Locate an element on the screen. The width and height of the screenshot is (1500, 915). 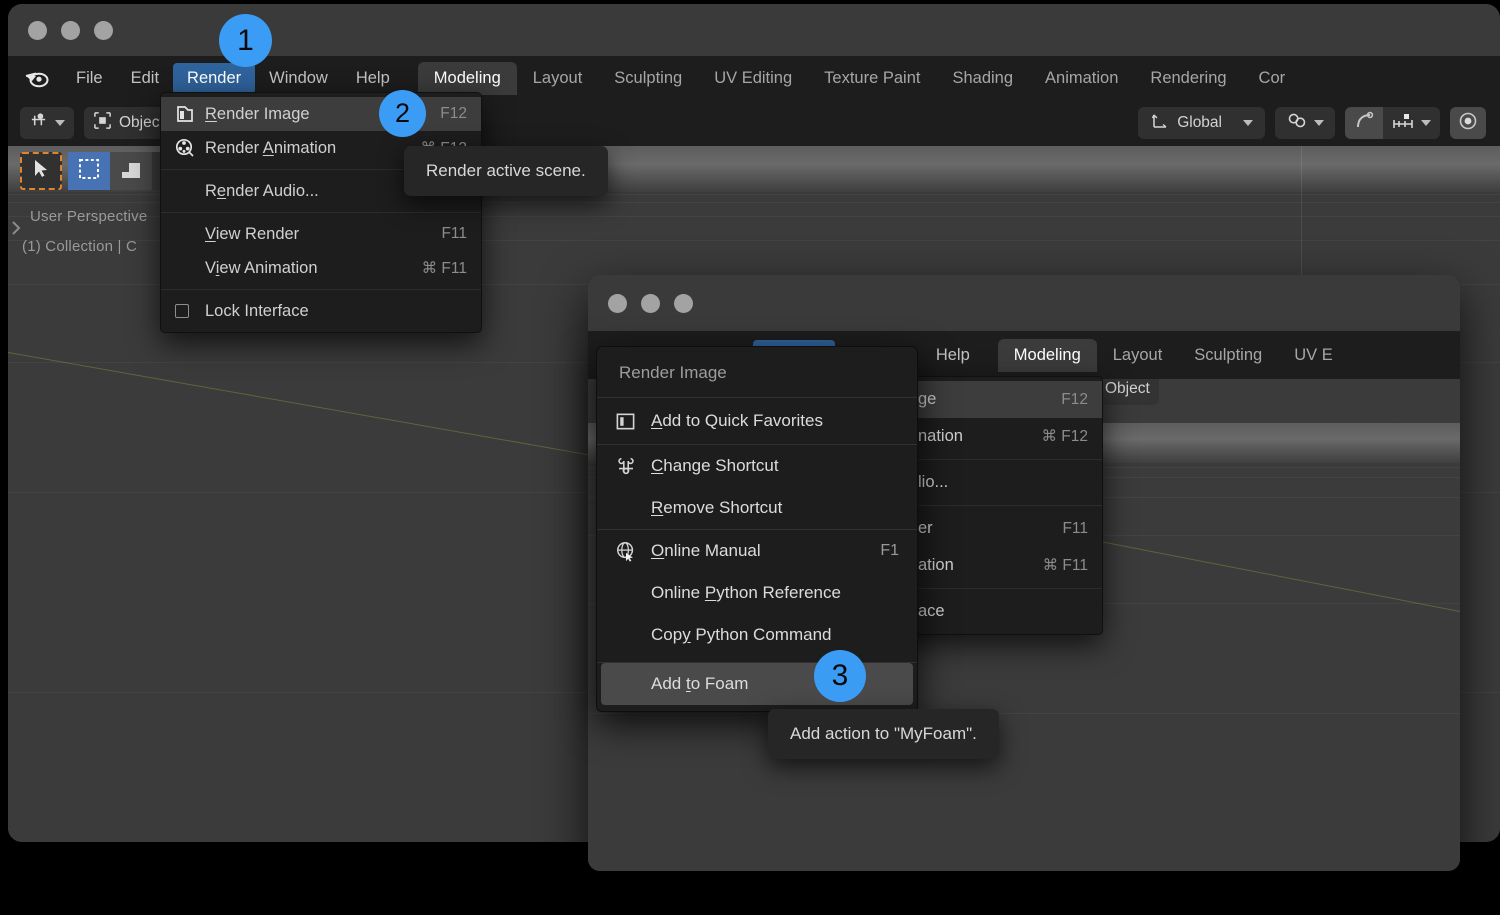
context-item-online-python-reference: Online Python Reference is located at coordinates (757, 593).